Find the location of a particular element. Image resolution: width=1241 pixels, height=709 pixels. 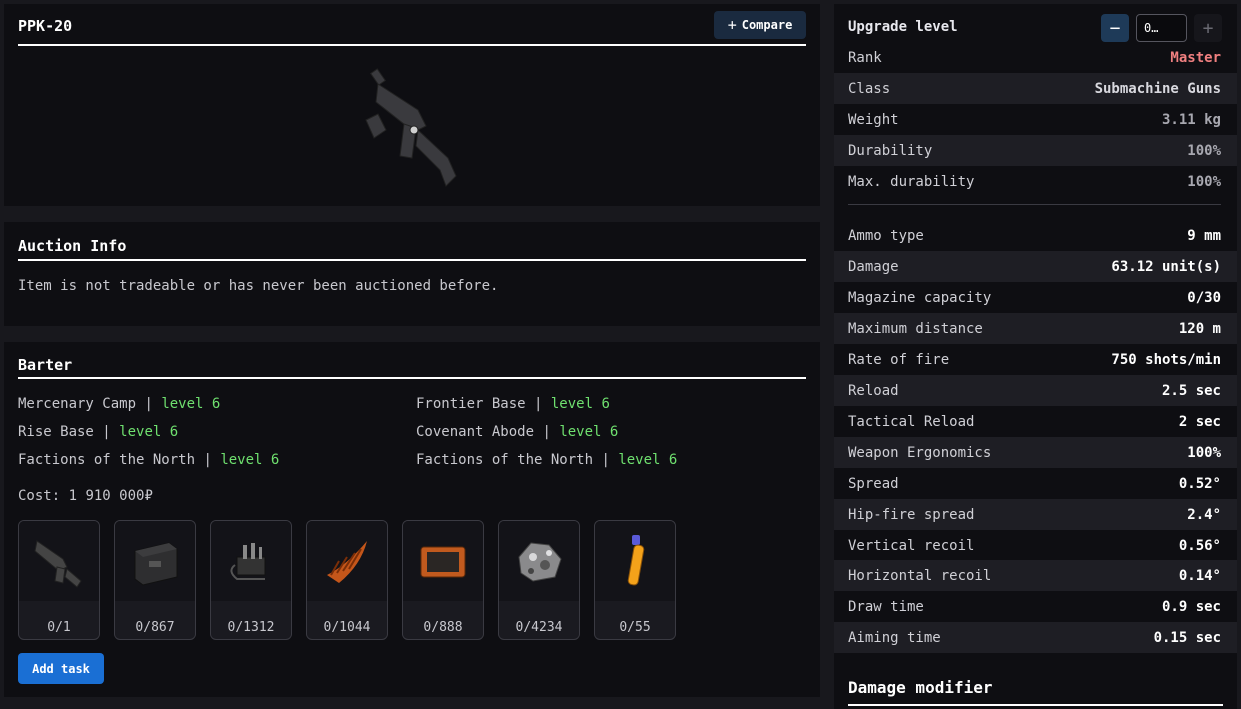

stat-row-aiming-time: Aiming time 0.15 sec is located at coordinates (1035, 637).